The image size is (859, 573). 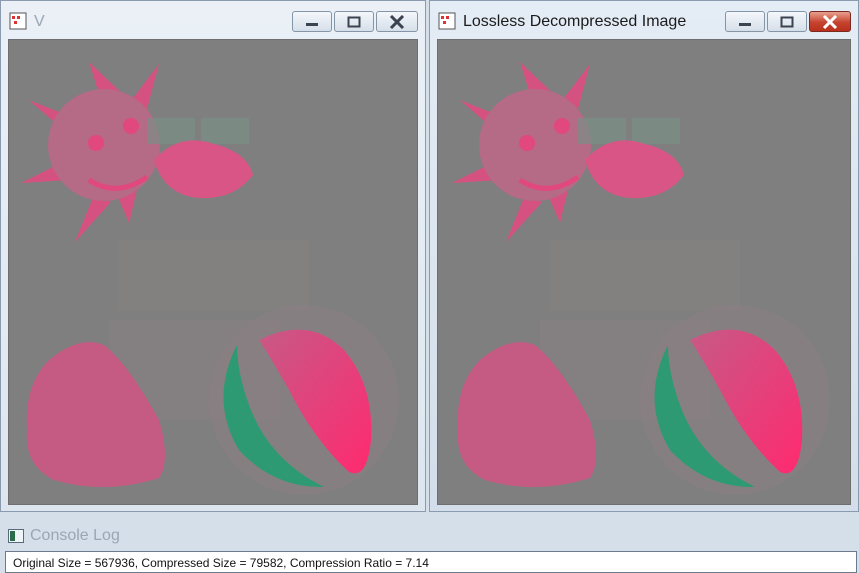 I want to click on title-bar: V, so click(x=213, y=20).